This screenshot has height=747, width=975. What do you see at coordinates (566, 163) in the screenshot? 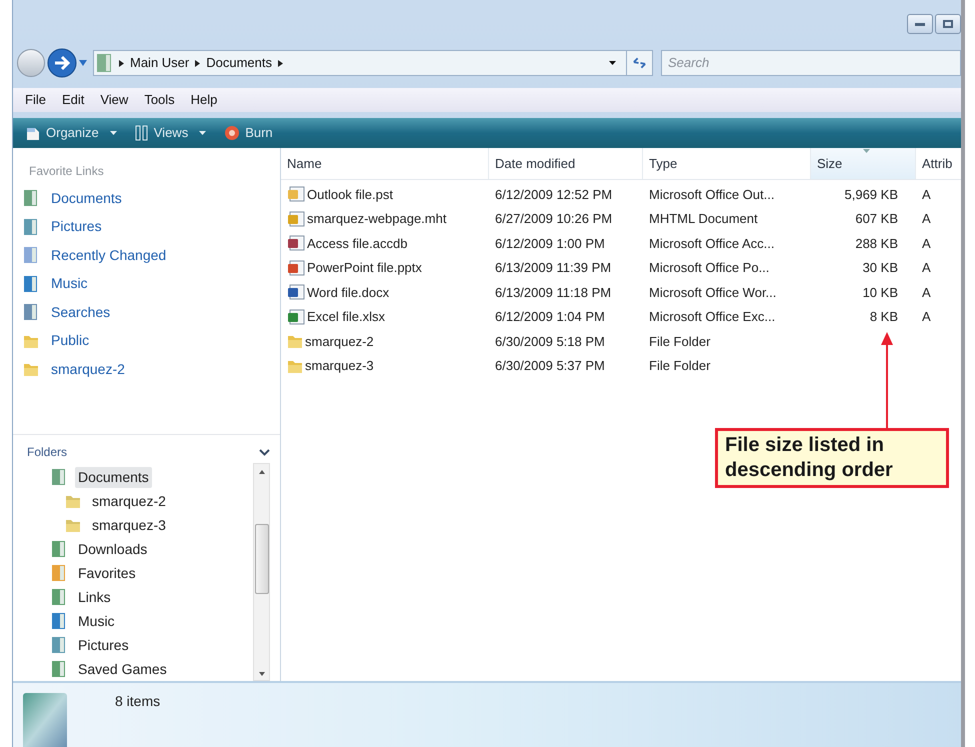
I see `column-header: Date modified` at bounding box center [566, 163].